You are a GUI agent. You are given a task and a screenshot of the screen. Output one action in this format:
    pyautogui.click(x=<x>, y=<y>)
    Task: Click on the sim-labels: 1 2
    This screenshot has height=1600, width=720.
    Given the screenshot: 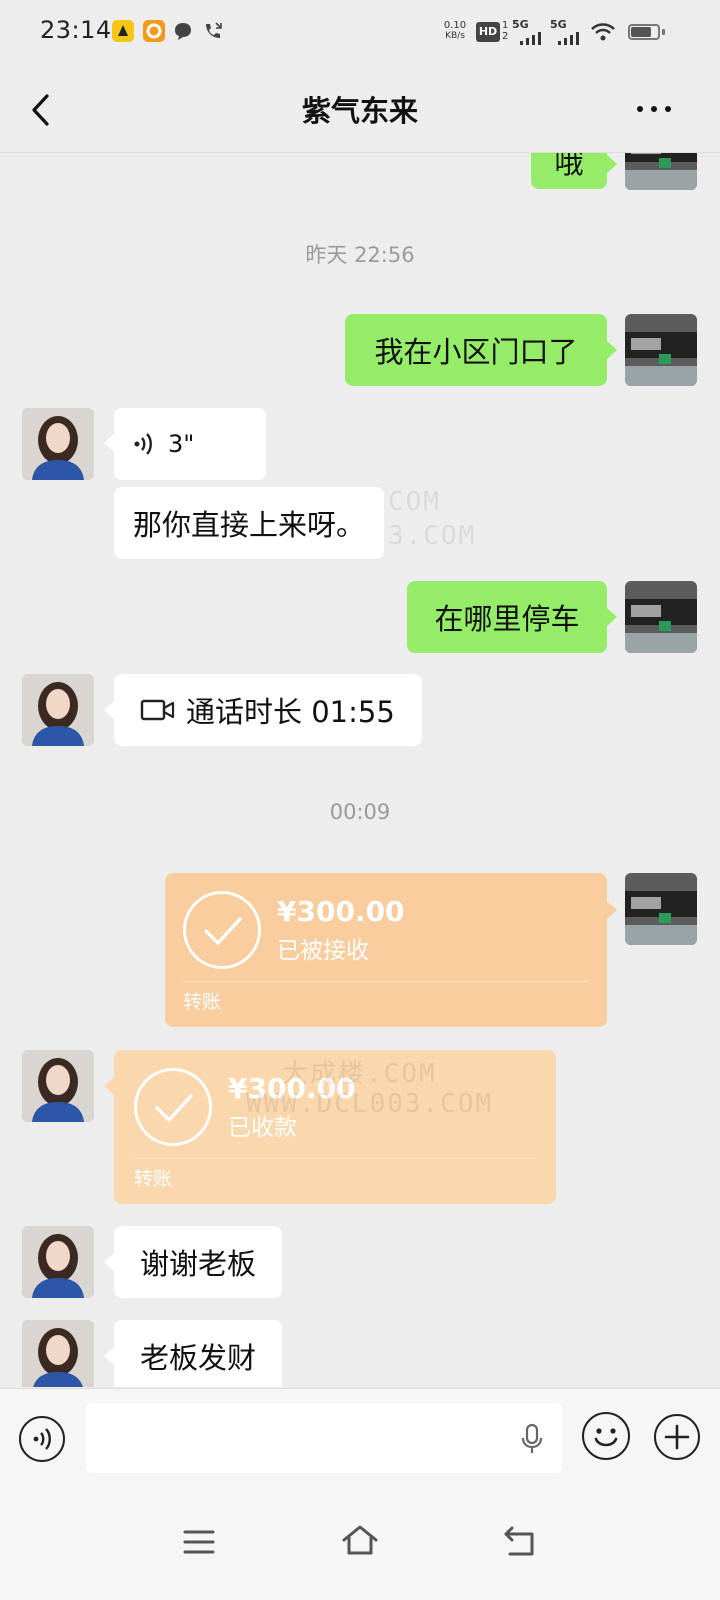 What is the action you would take?
    pyautogui.click(x=505, y=31)
    